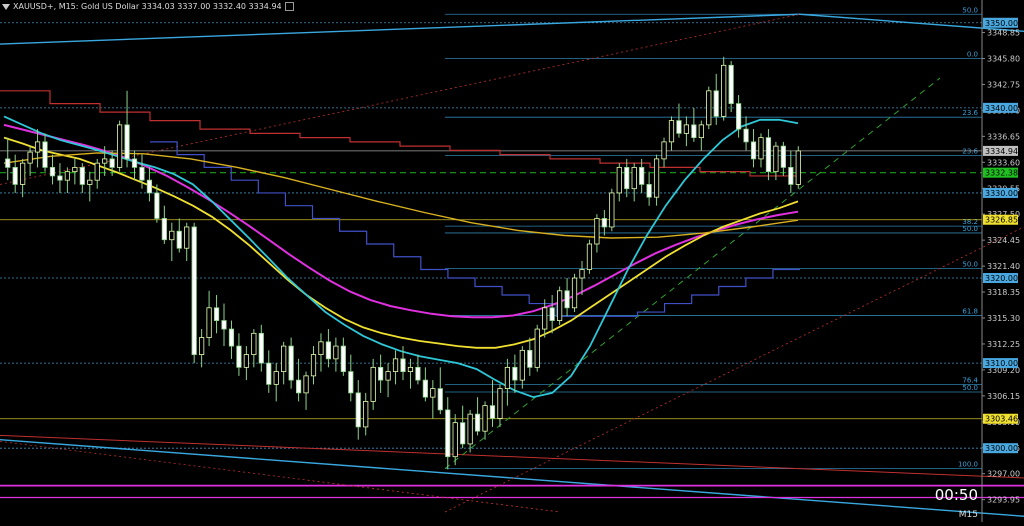  I want to click on bar-countdown: 00:50, so click(956, 495).